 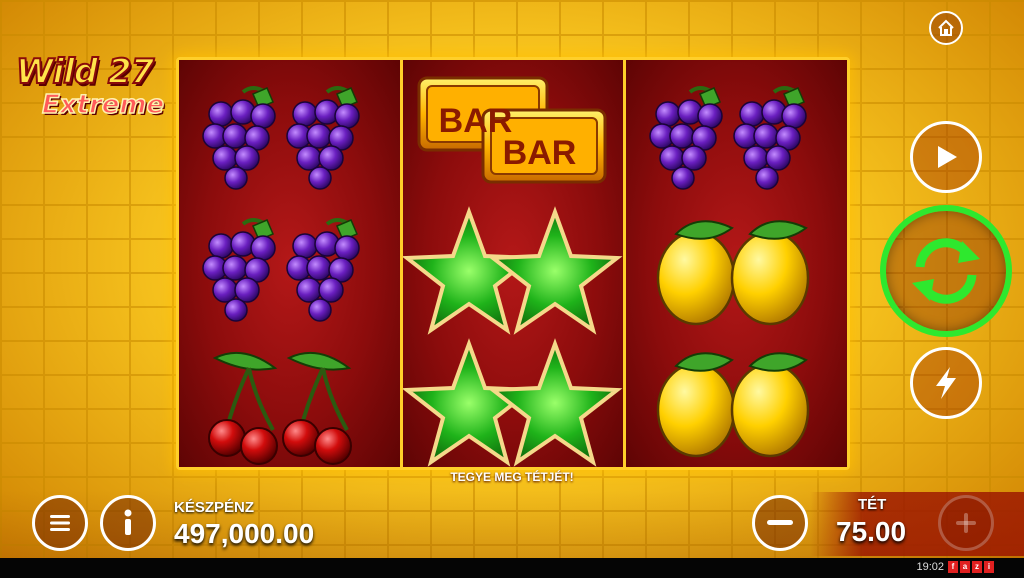 I want to click on increase-bet-button, so click(x=966, y=523).